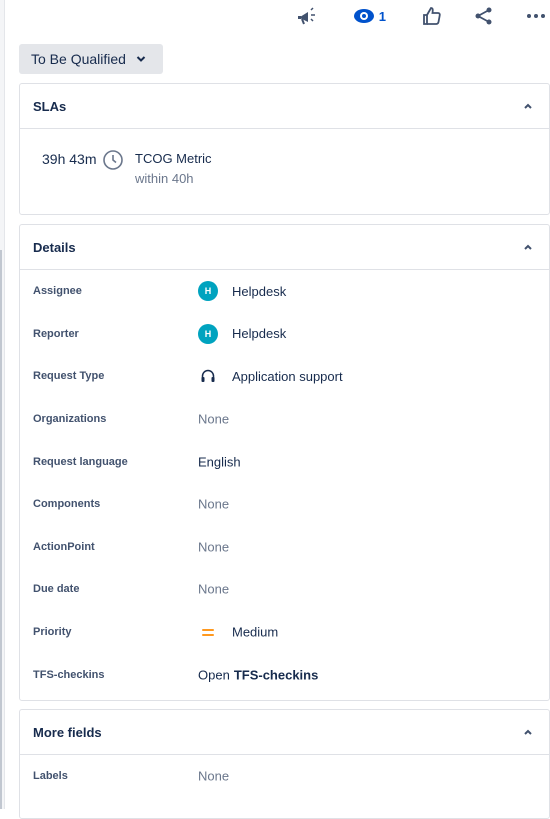 The image size is (550, 819). I want to click on share-button, so click(484, 16).